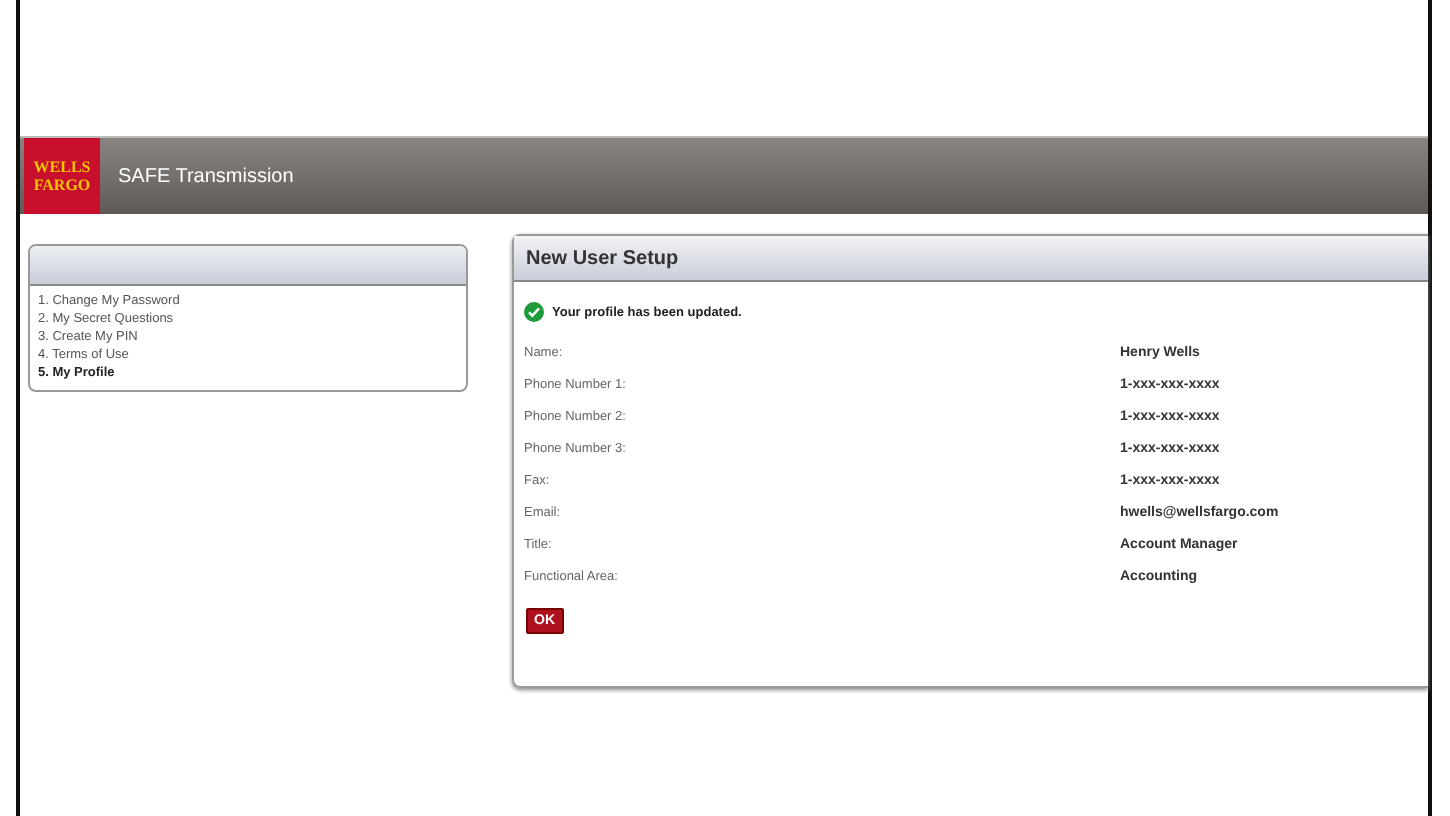  What do you see at coordinates (62, 176) in the screenshot?
I see `logo: WELLS FARGO` at bounding box center [62, 176].